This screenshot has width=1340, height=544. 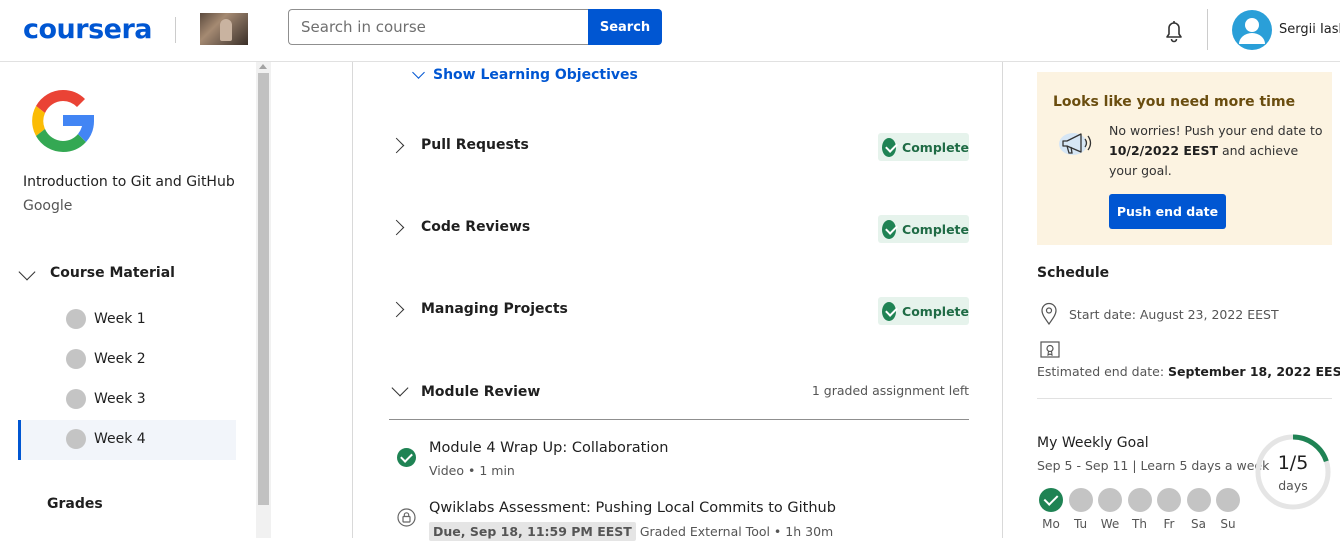 I want to click on day-label: Sa, so click(x=1198, y=524).